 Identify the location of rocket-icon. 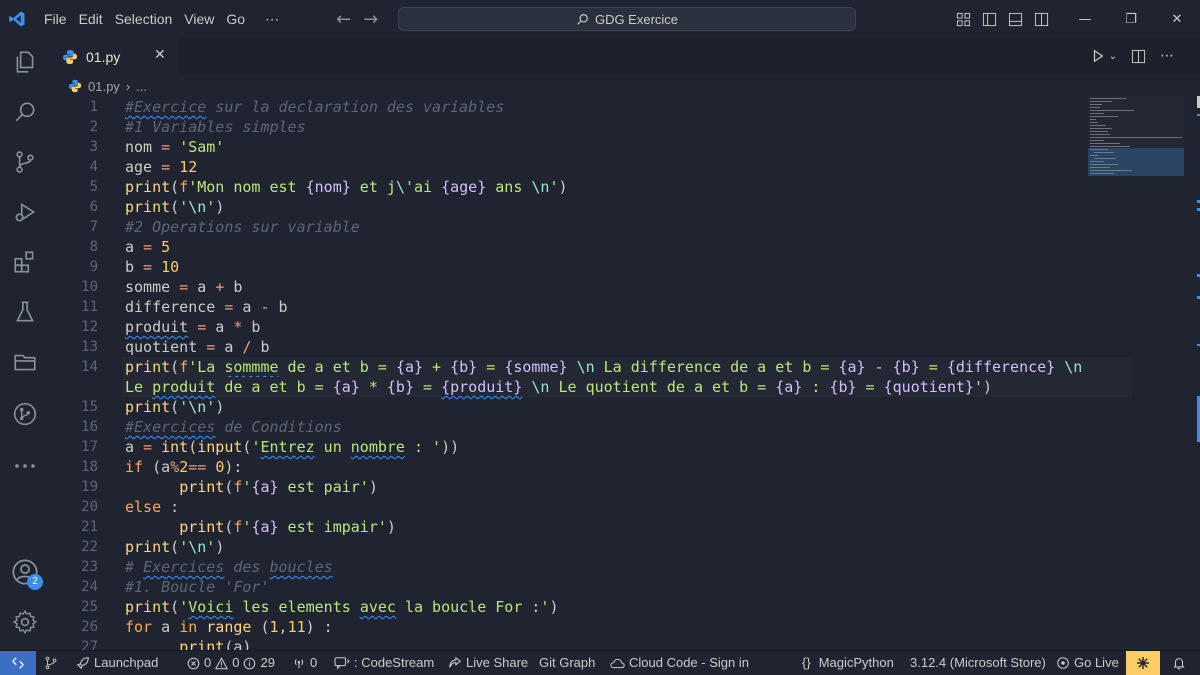
(82, 663).